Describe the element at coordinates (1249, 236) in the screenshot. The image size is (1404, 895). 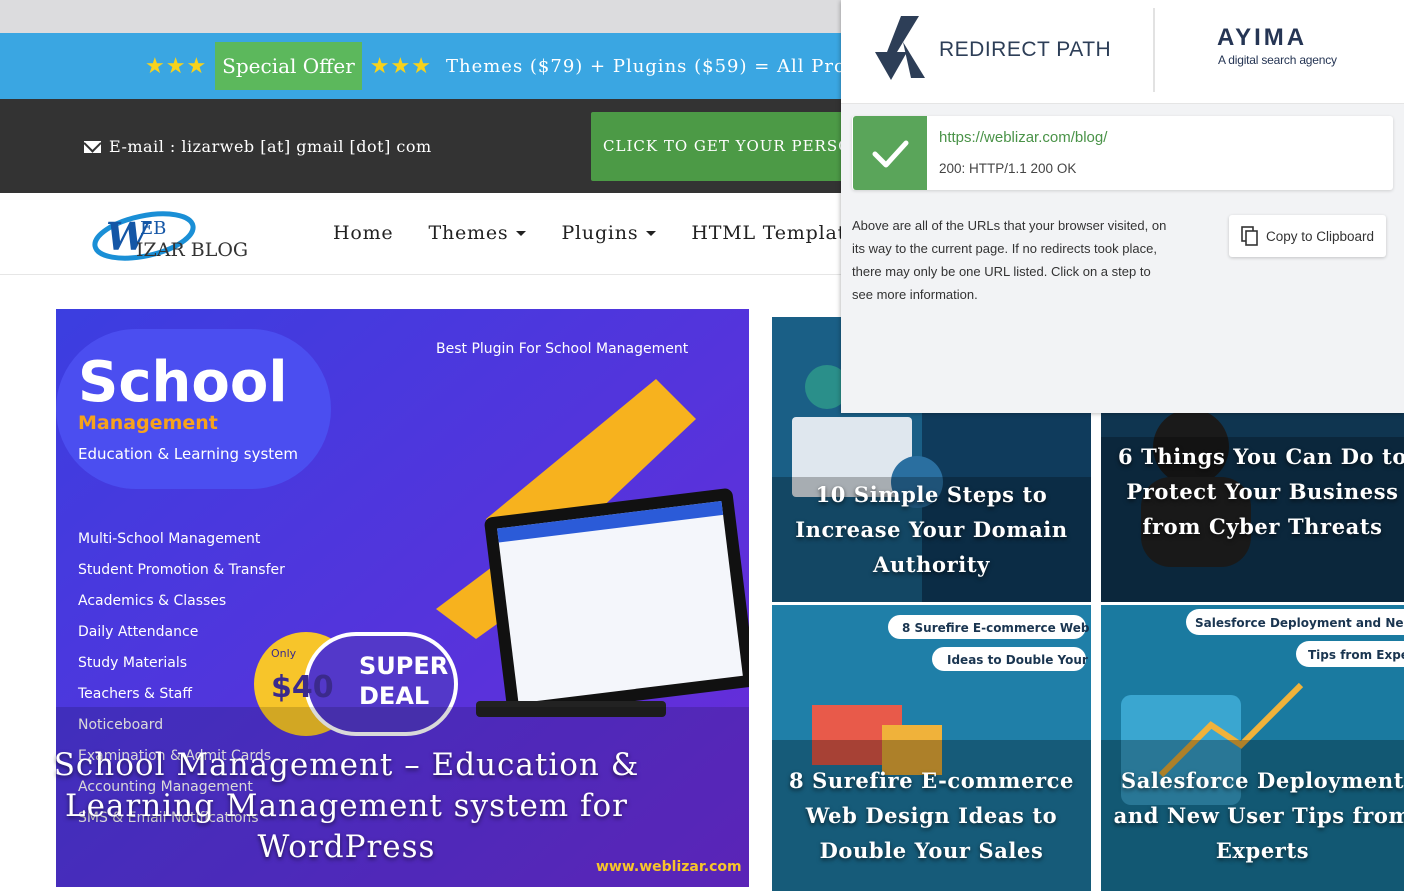
I see `clipboard-icon` at that location.